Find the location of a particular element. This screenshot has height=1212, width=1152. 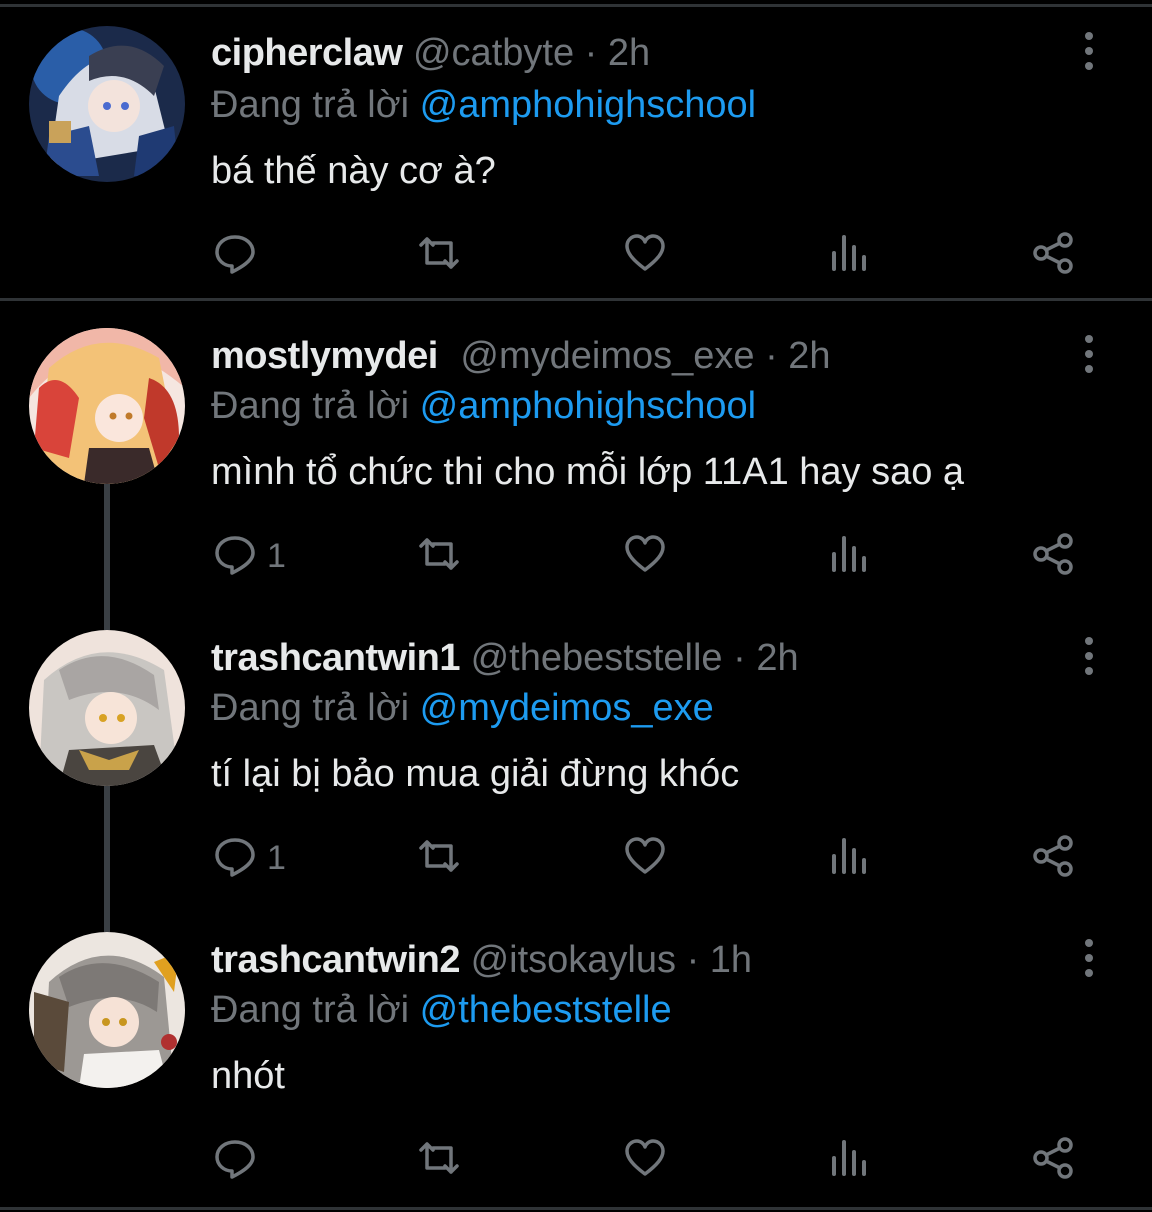

tweet-header: mostlymydei @mydeimos_exe · 2h is located at coordinates (521, 356).